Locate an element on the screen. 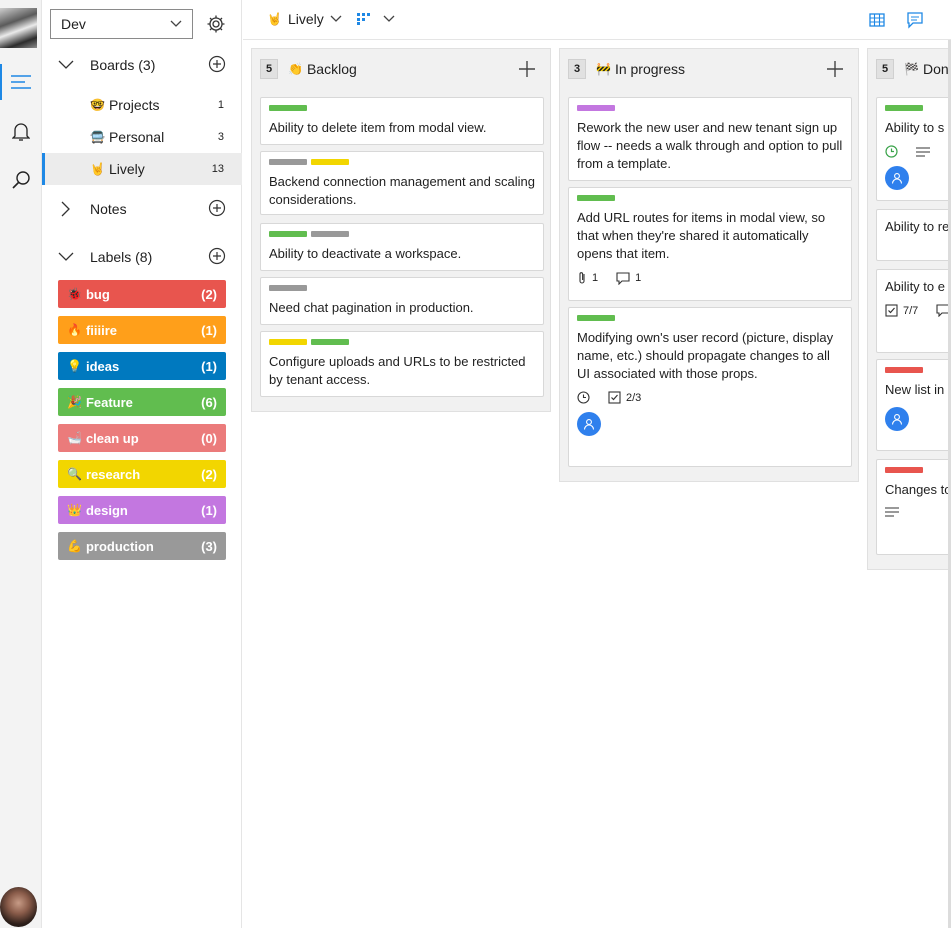 The height and width of the screenshot is (928, 951). board-emoji: 🤓 is located at coordinates (97, 105).